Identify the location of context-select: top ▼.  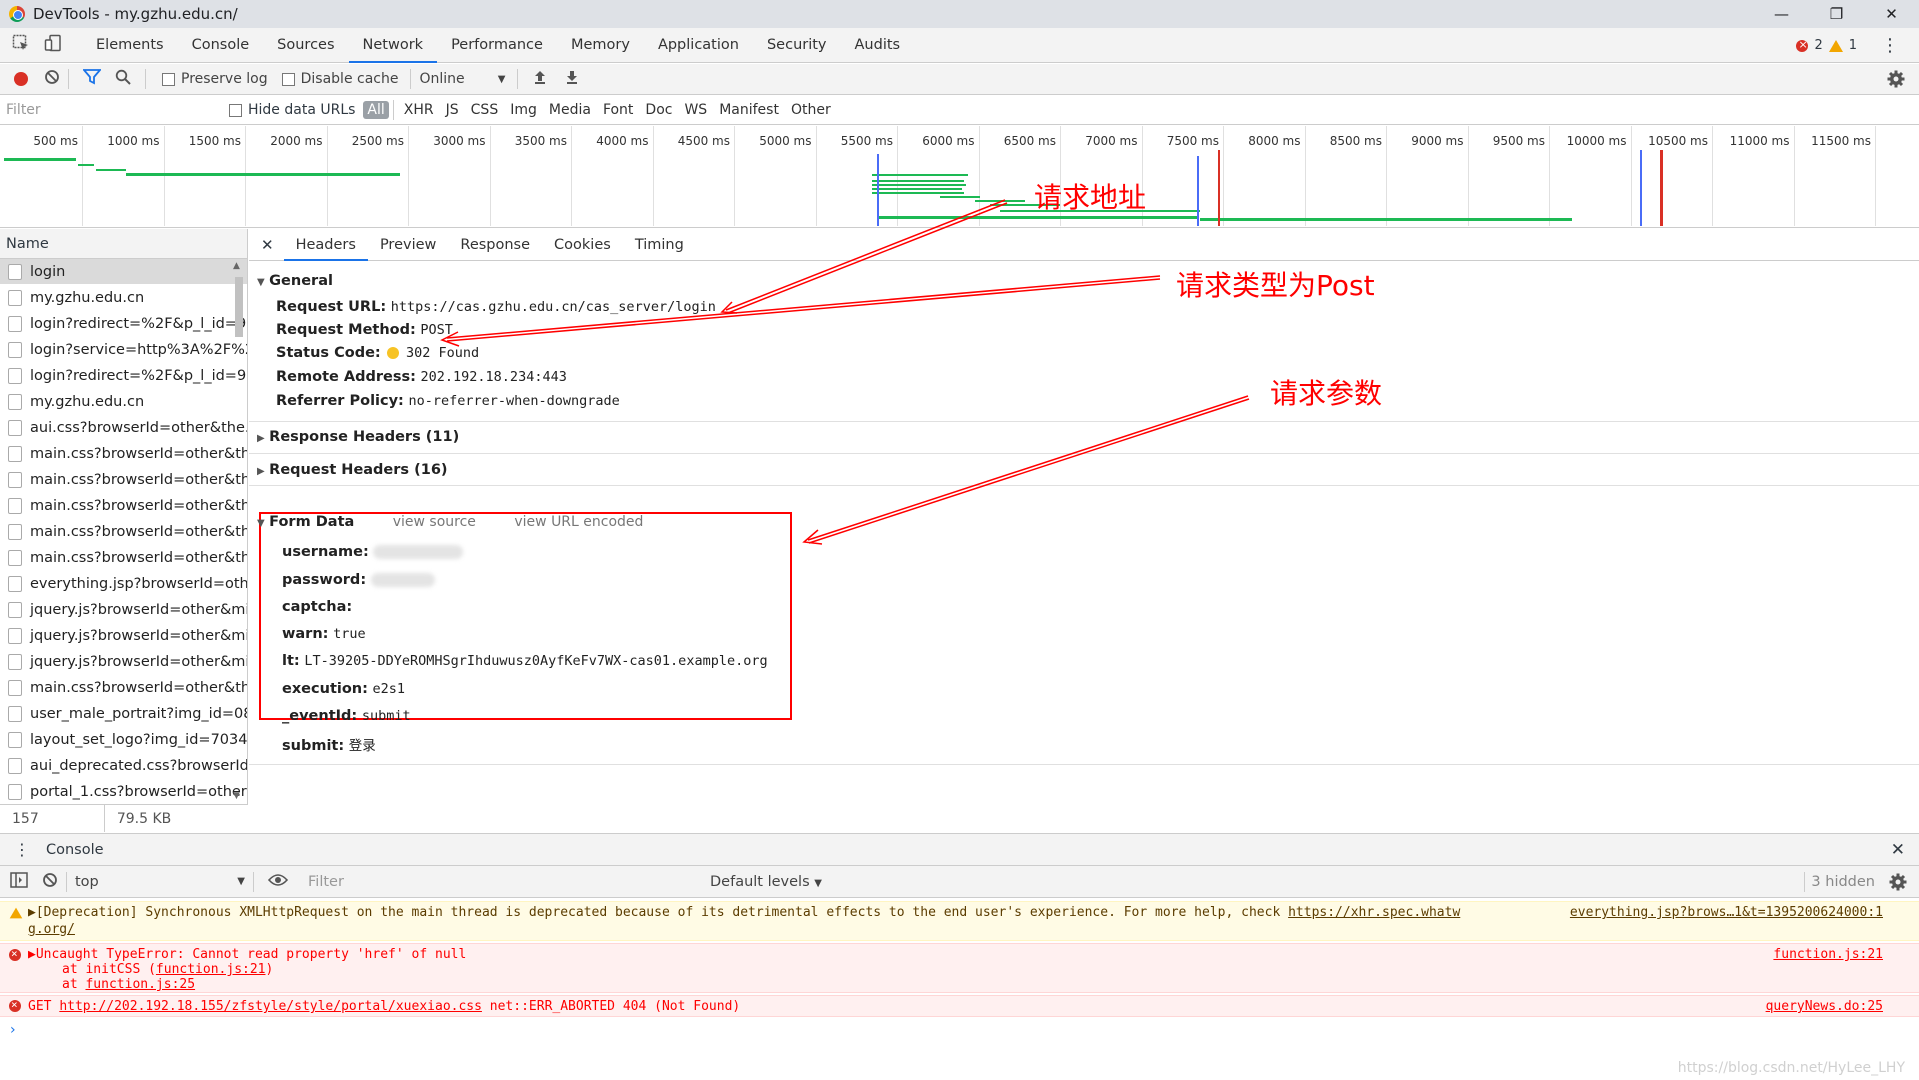
(160, 882).